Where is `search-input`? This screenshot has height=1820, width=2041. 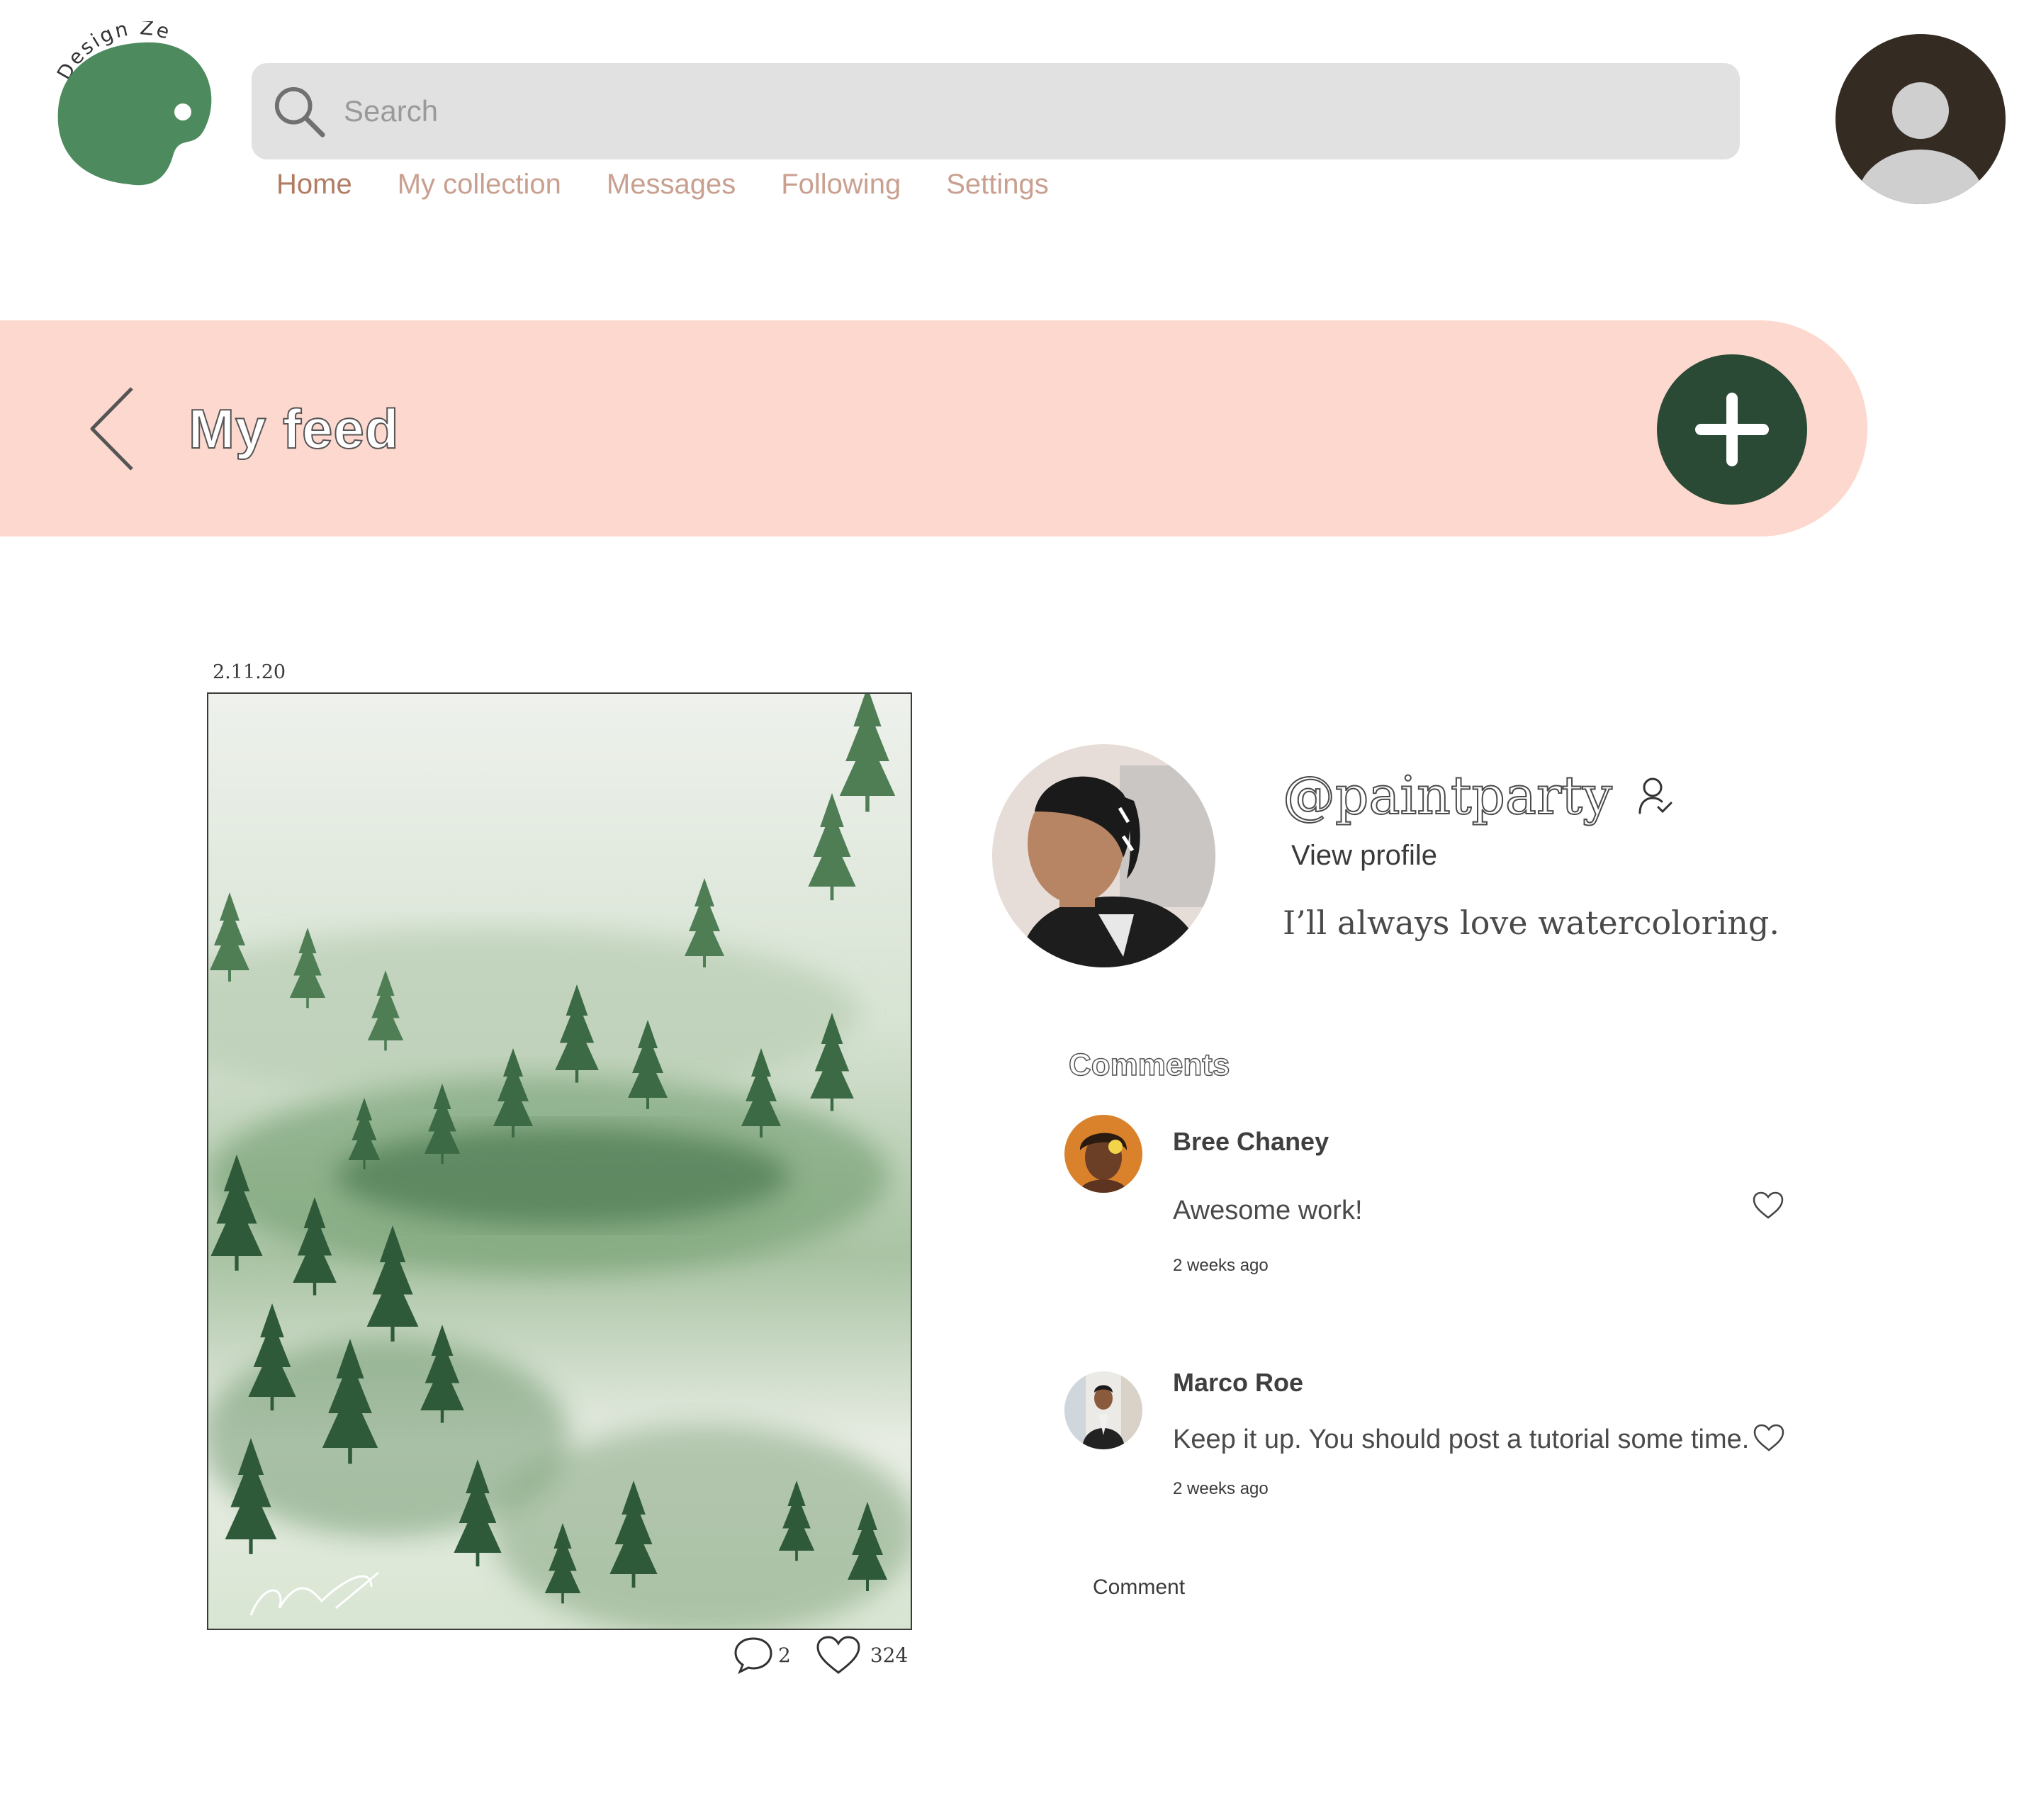 search-input is located at coordinates (981, 112).